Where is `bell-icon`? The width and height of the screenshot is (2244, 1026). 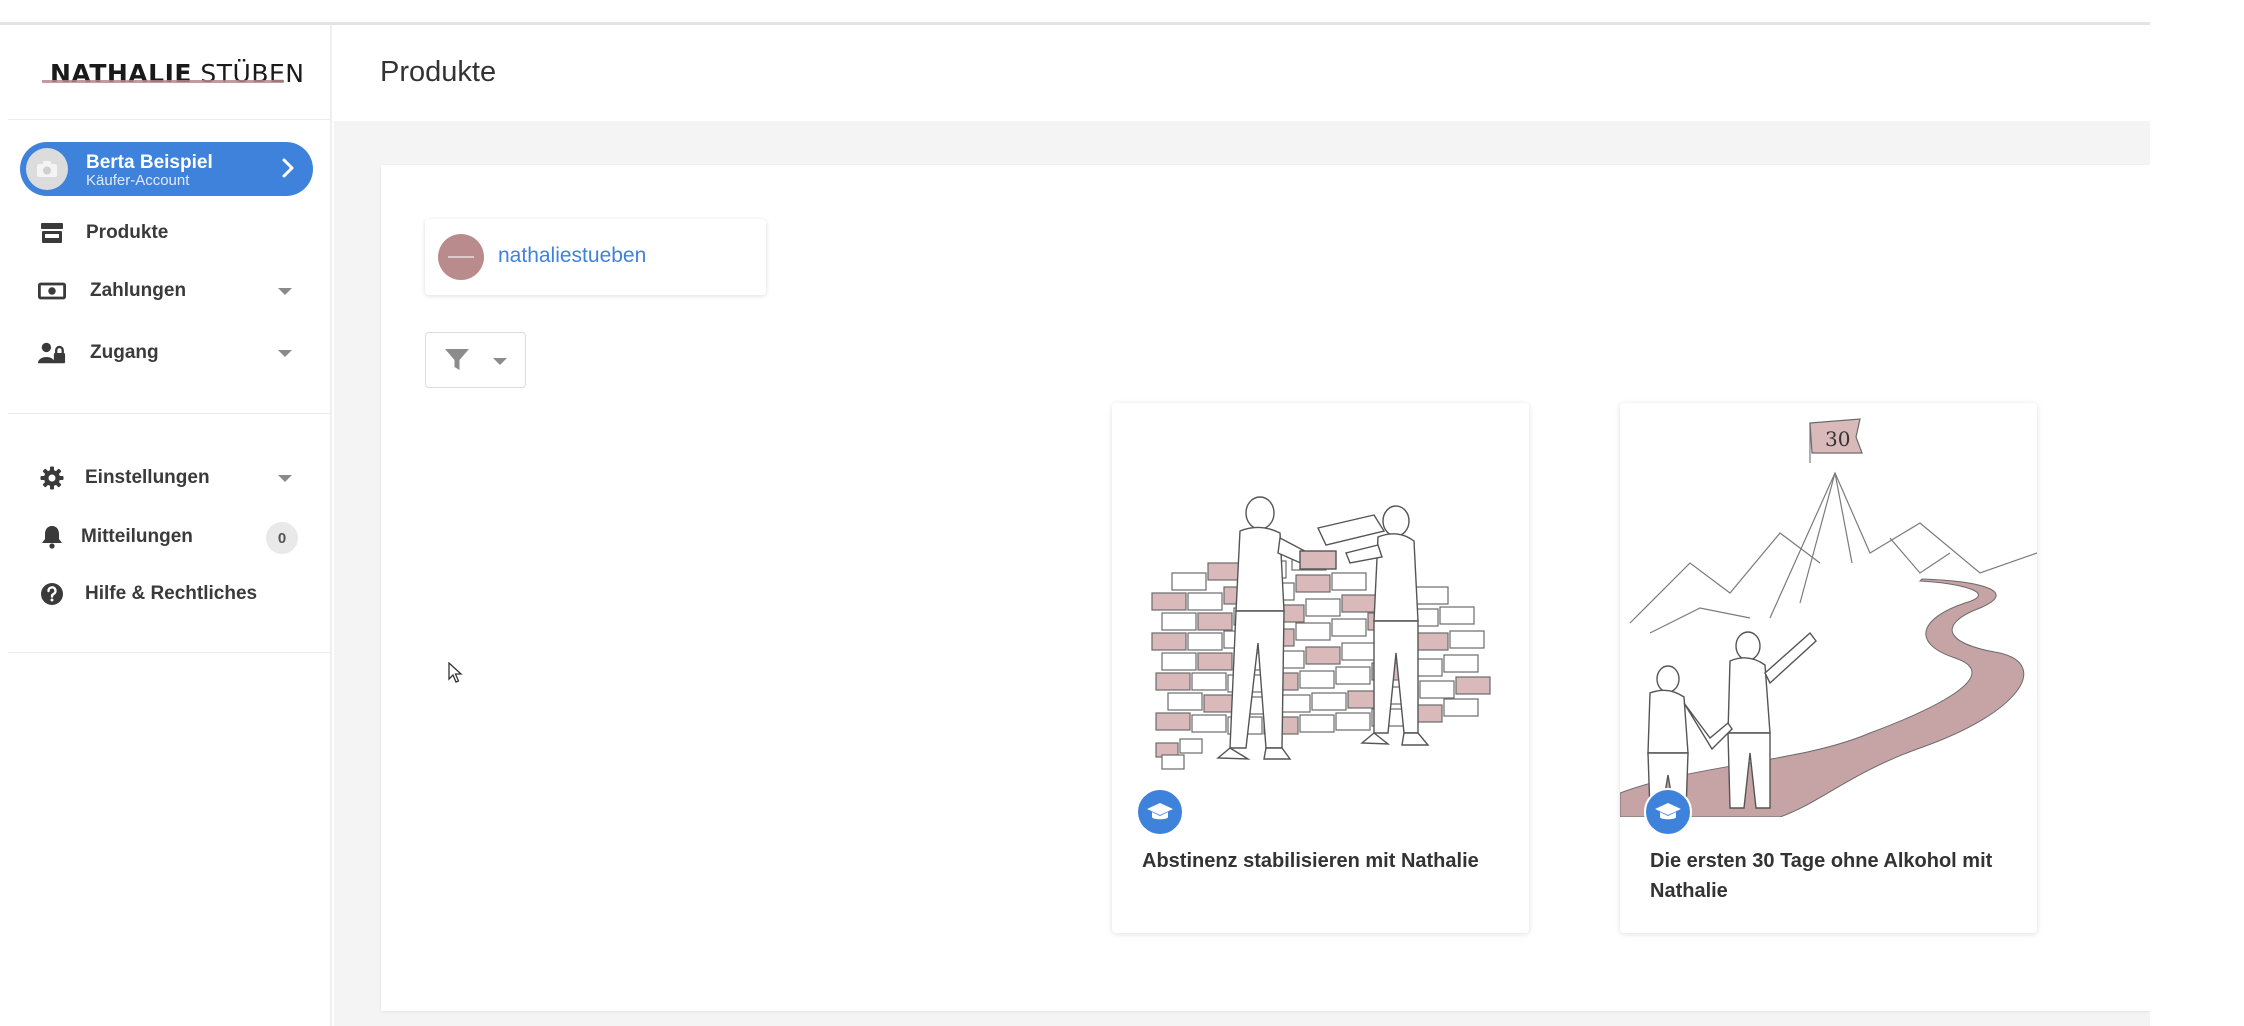
bell-icon is located at coordinates (52, 537).